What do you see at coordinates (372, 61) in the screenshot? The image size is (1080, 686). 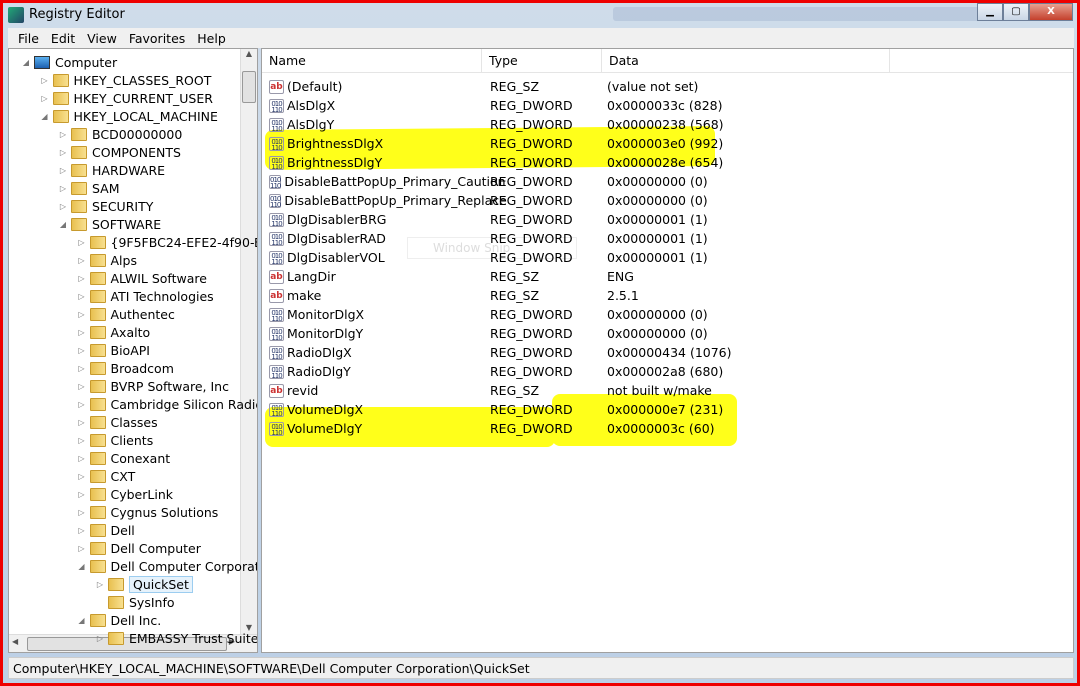 I see `column-name: Name` at bounding box center [372, 61].